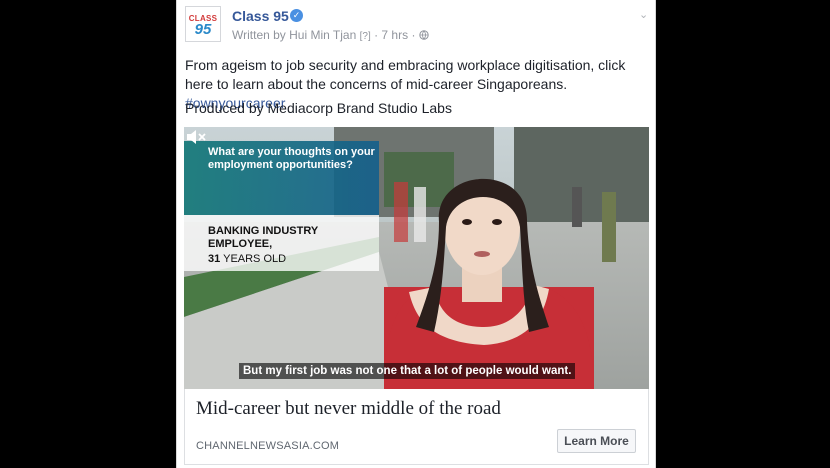 This screenshot has width=830, height=468. I want to click on page-avatar: CLASS 95, so click(203, 24).